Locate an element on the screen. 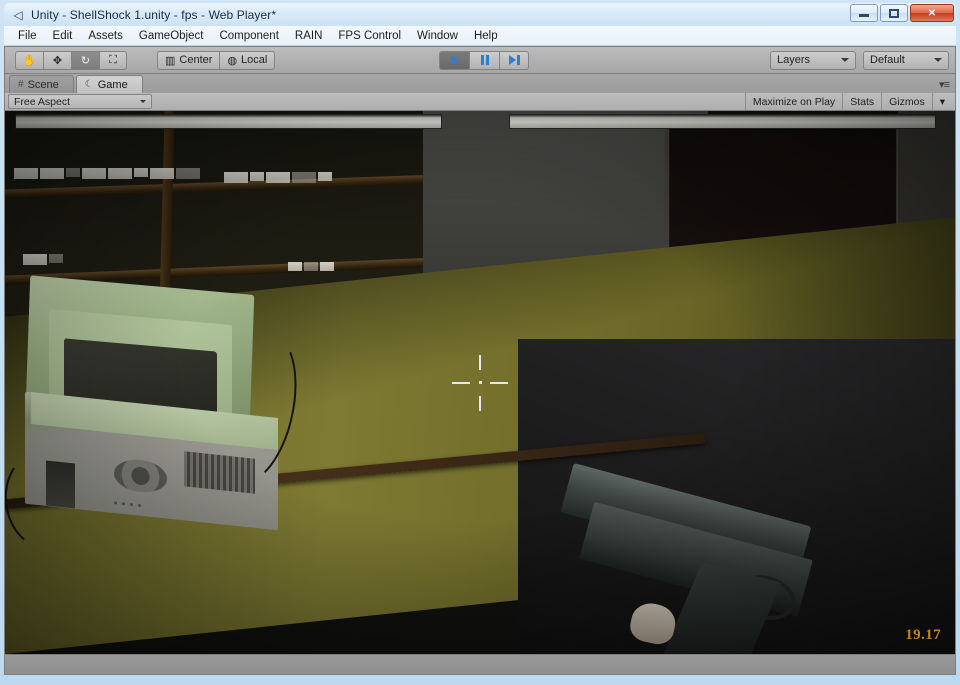 This screenshot has height=685, width=960. fps-crosshair is located at coordinates (480, 382).